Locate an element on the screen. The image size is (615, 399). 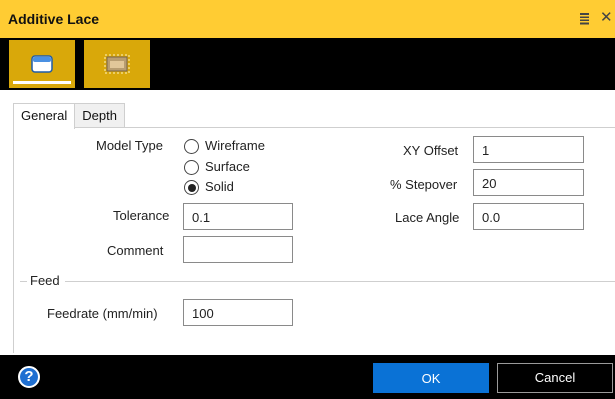
comment-label: Comment is located at coordinates (135, 250).